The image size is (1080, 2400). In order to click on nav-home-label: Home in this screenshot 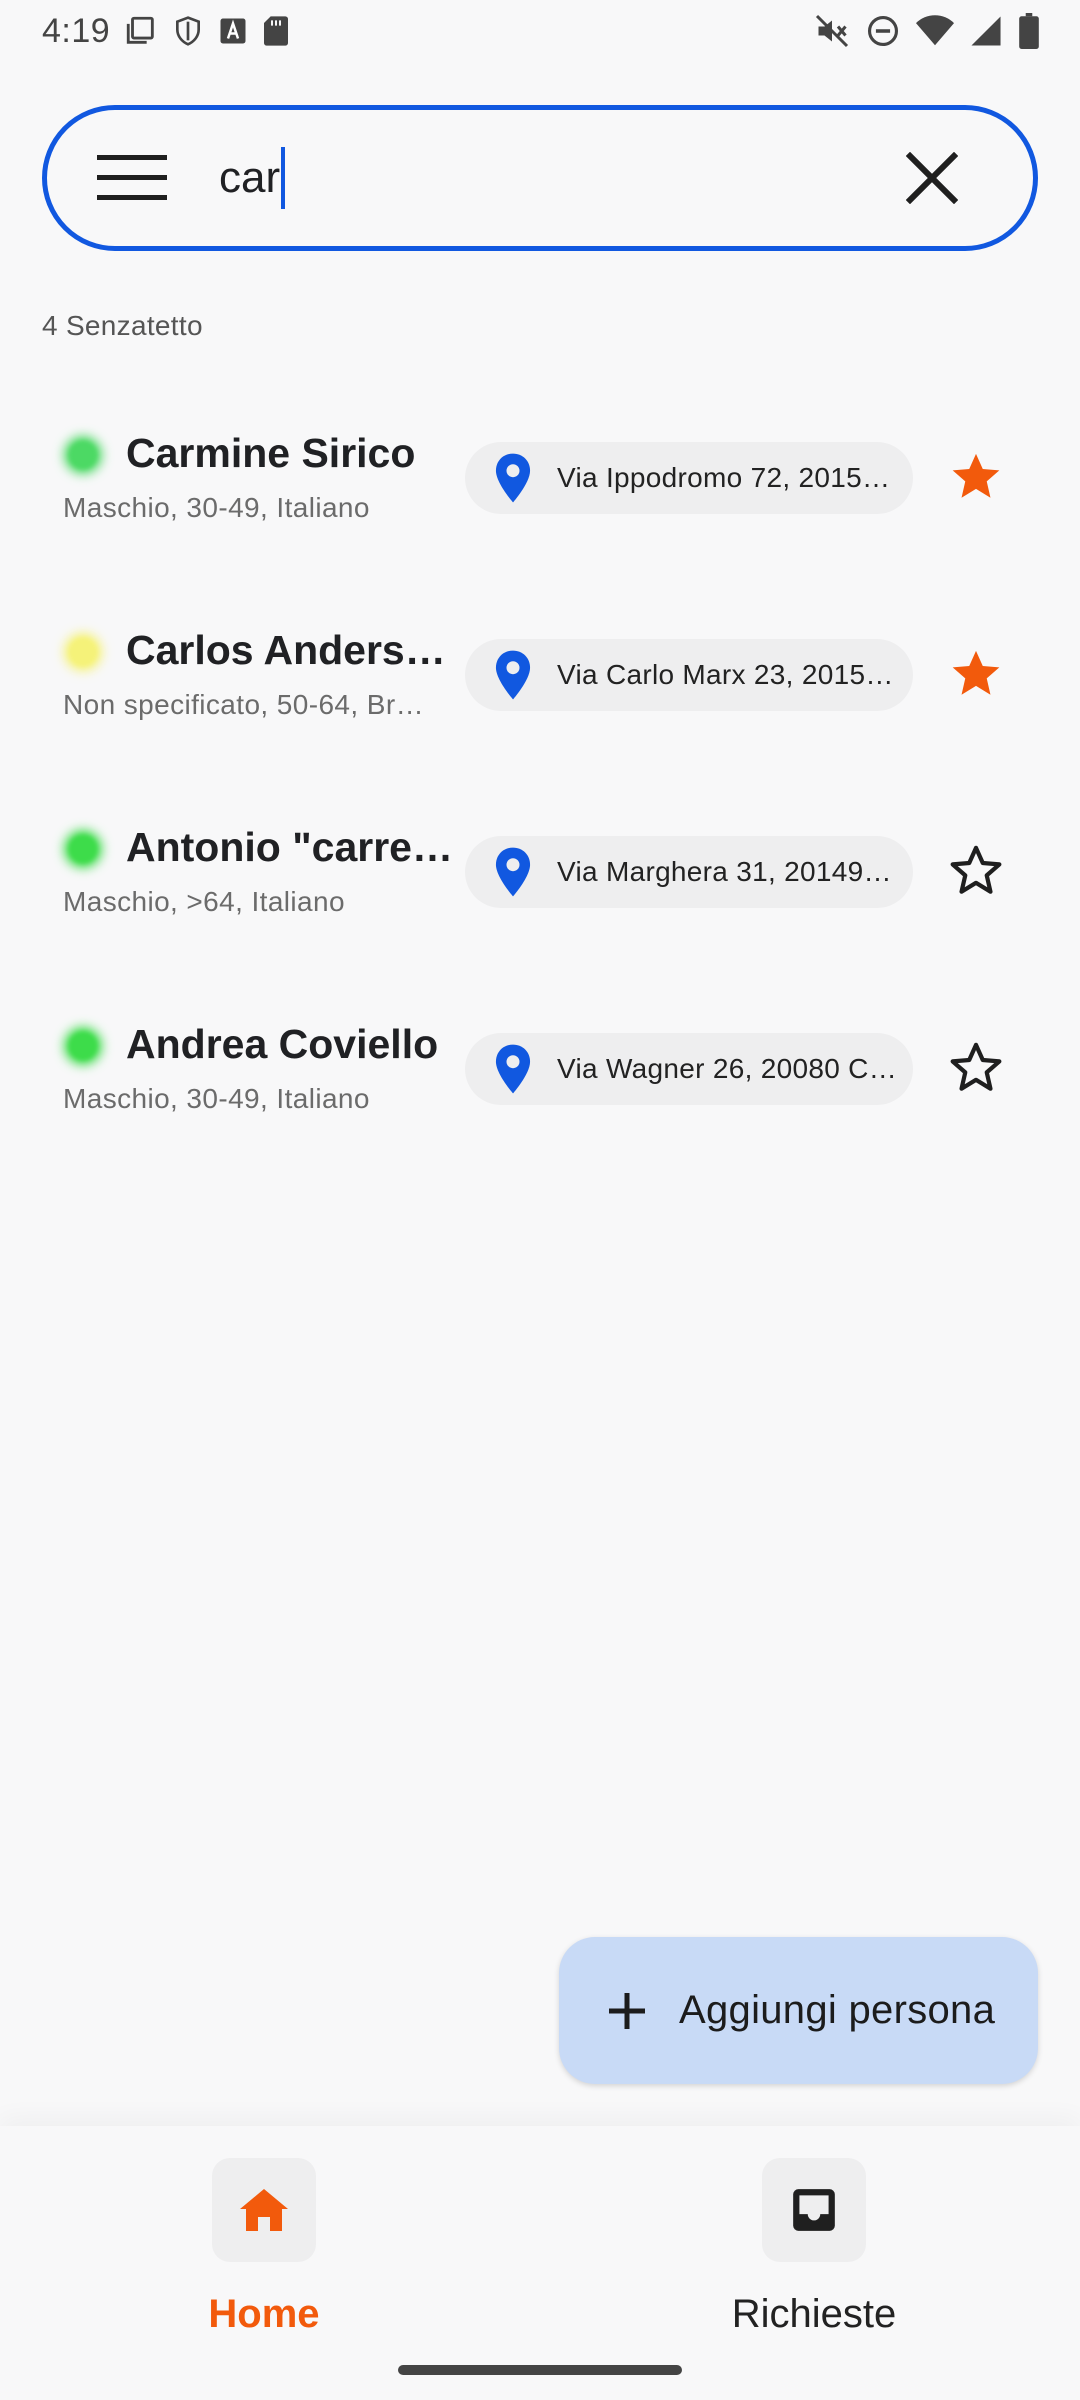, I will do `click(264, 2314)`.